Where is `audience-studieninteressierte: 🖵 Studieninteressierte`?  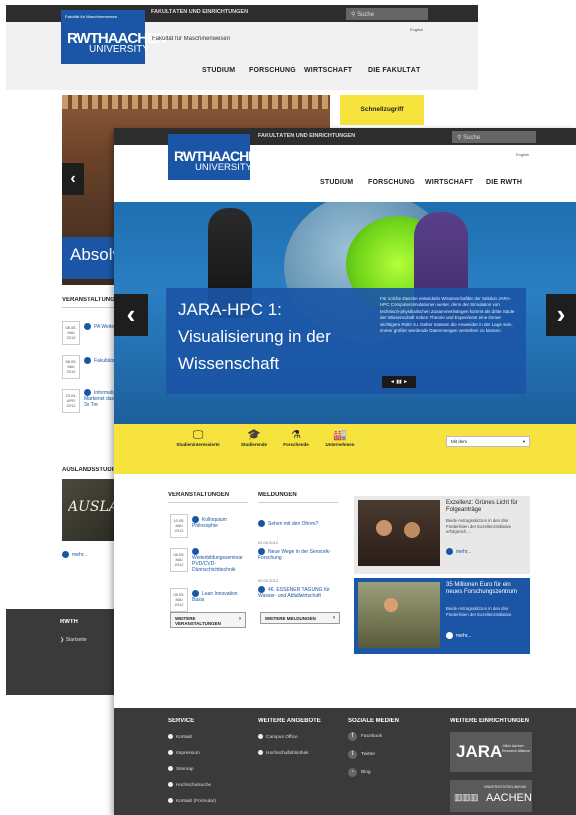 audience-studieninteressierte: 🖵 Studieninteressierte is located at coordinates (198, 437).